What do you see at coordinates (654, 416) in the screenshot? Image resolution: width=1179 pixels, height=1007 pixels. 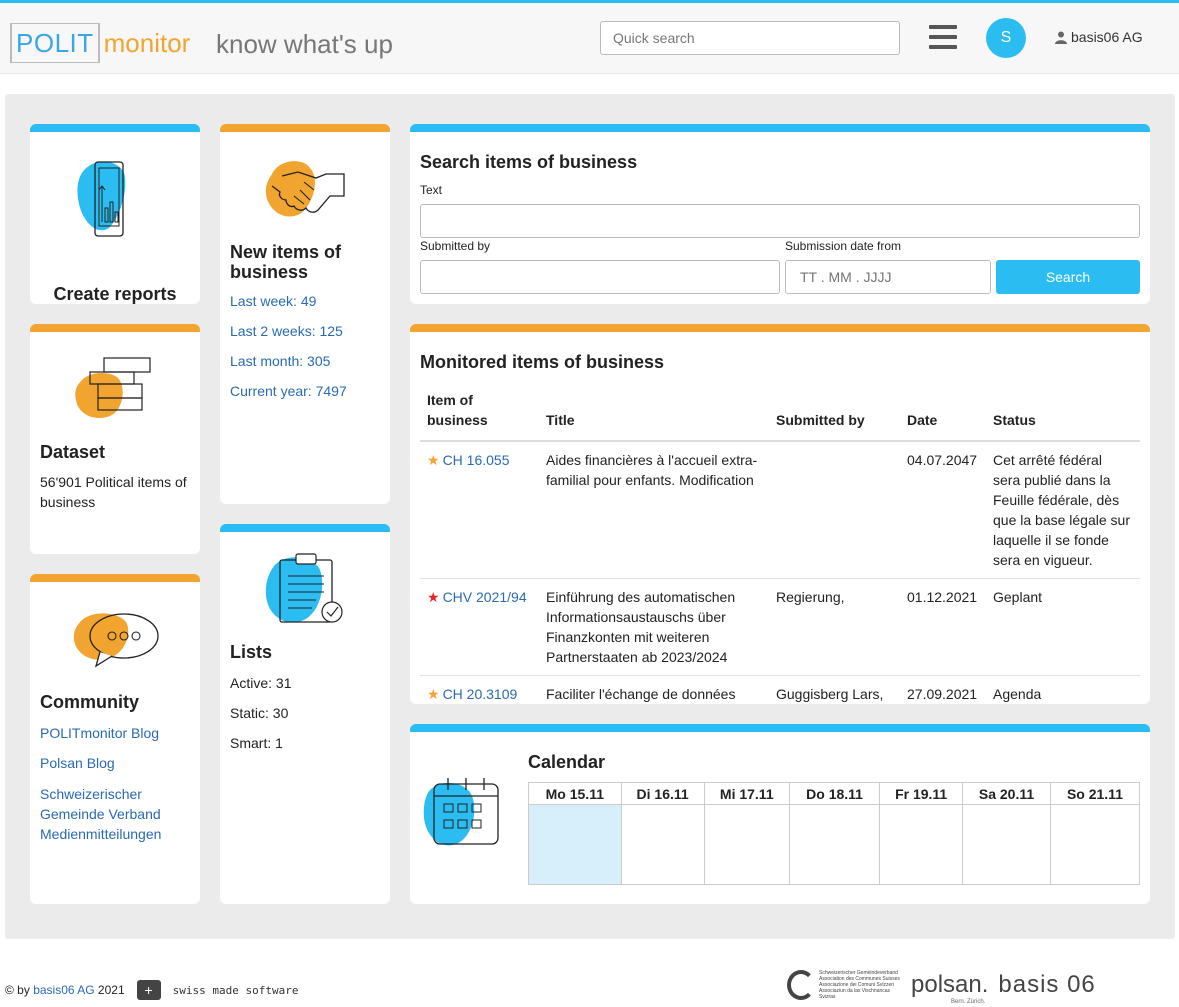 I see `col-title: Title` at bounding box center [654, 416].